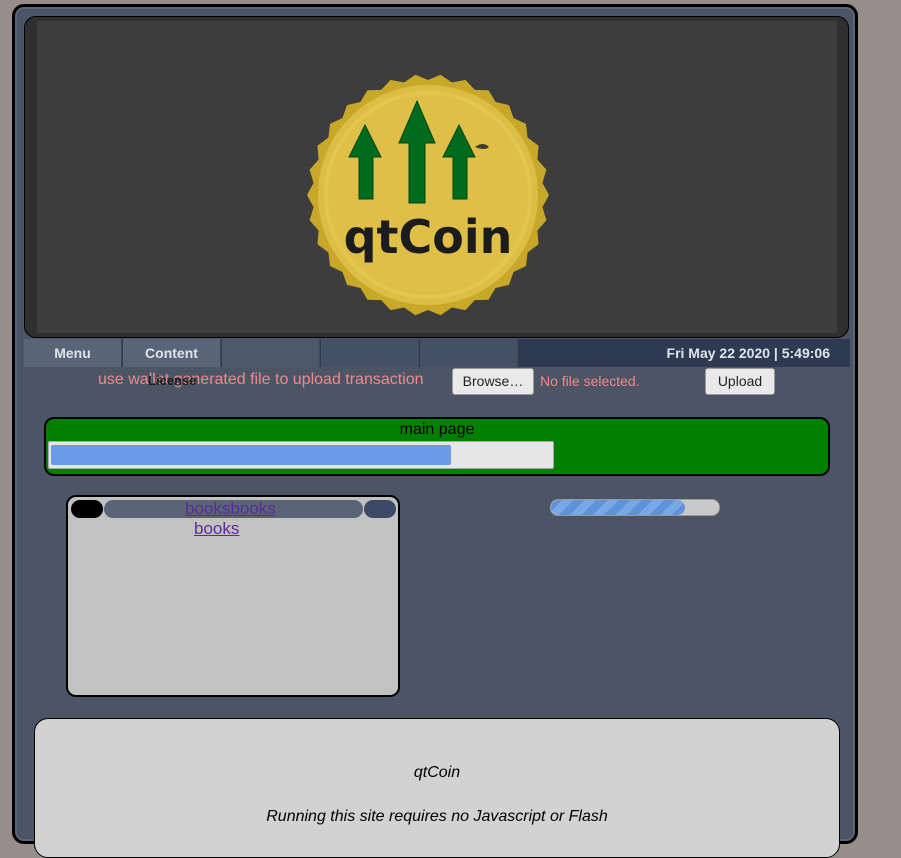 The width and height of the screenshot is (901, 858). Describe the element at coordinates (428, 195) in the screenshot. I see `qtcoin-logo-icon: qtCoin` at that location.